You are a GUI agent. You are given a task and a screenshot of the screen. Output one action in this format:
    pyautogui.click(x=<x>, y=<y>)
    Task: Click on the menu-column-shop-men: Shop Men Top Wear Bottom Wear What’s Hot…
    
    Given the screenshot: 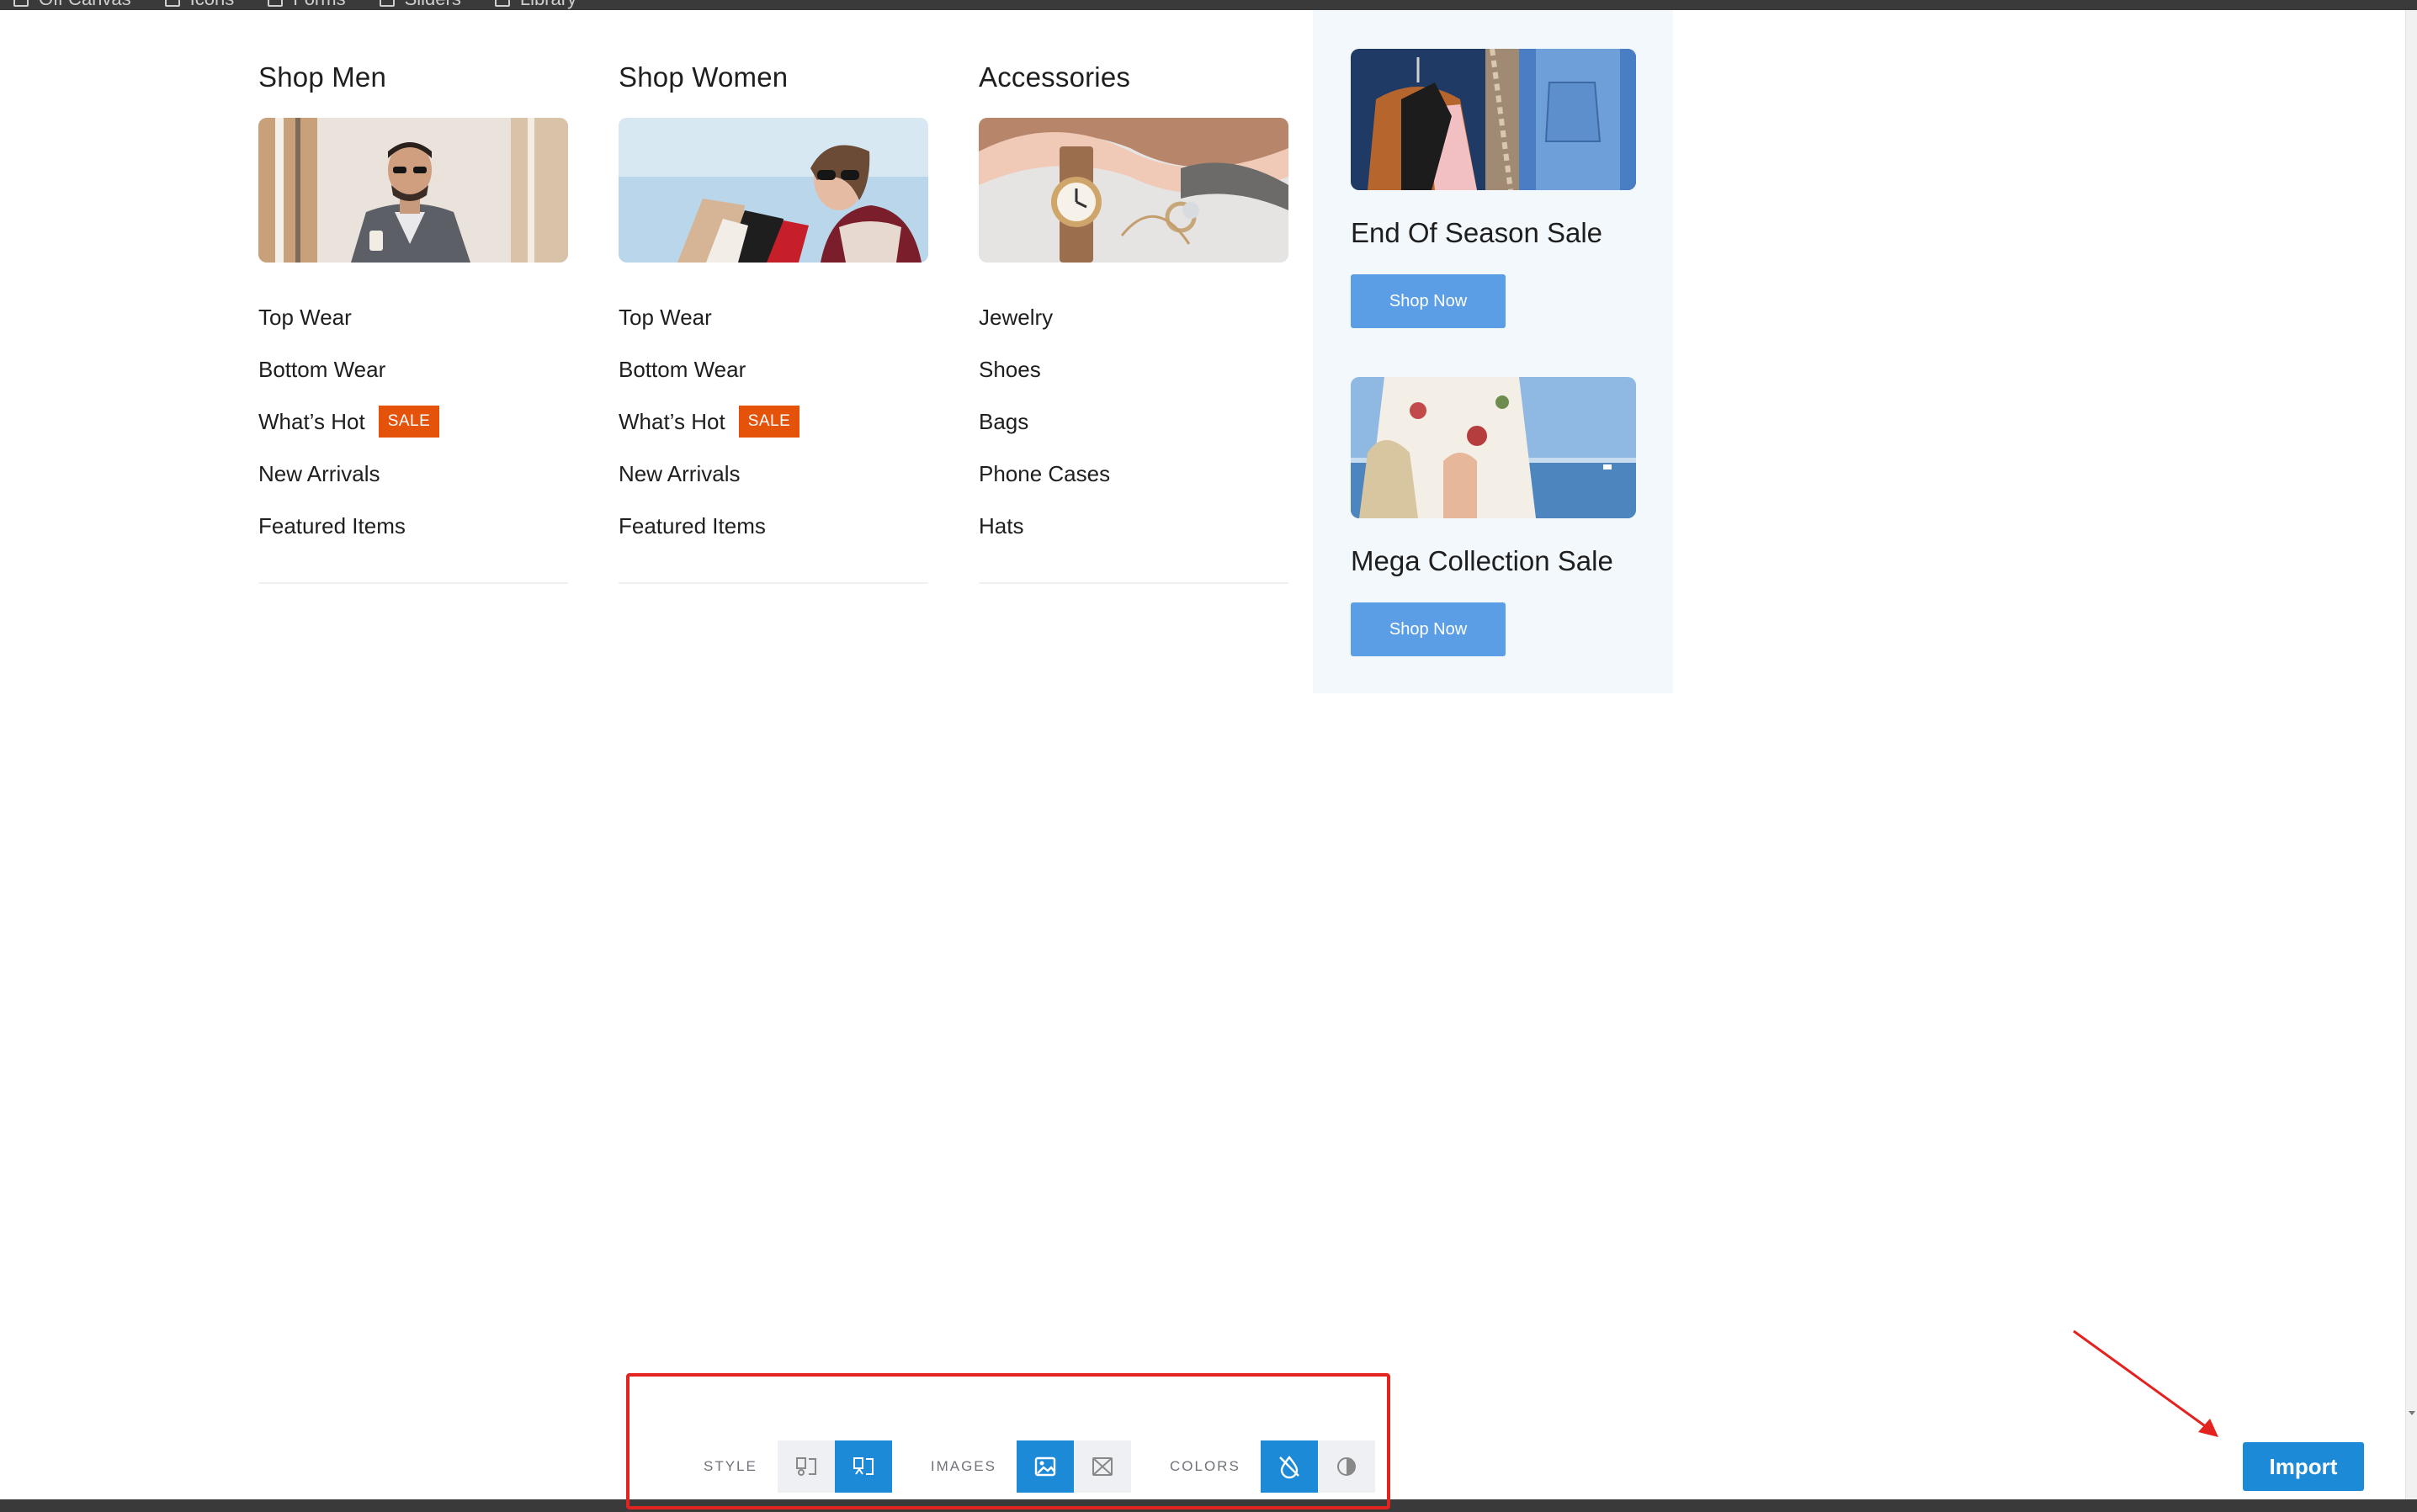 What is the action you would take?
    pyautogui.click(x=413, y=320)
    